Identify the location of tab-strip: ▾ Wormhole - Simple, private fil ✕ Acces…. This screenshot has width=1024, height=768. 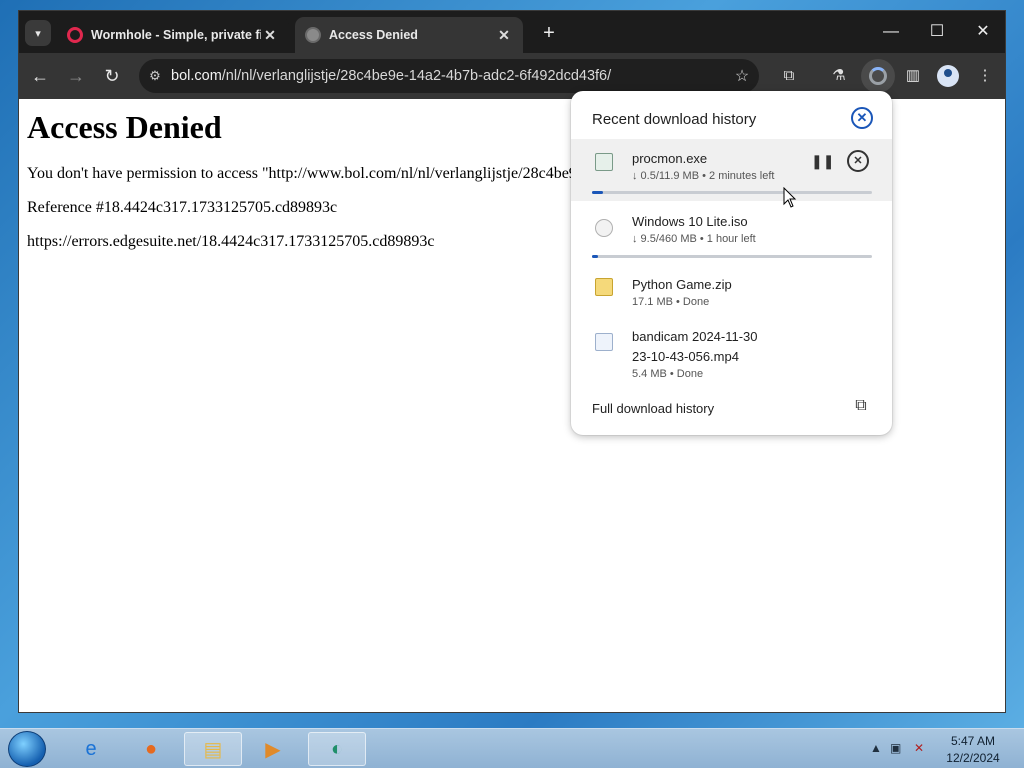
(512, 32).